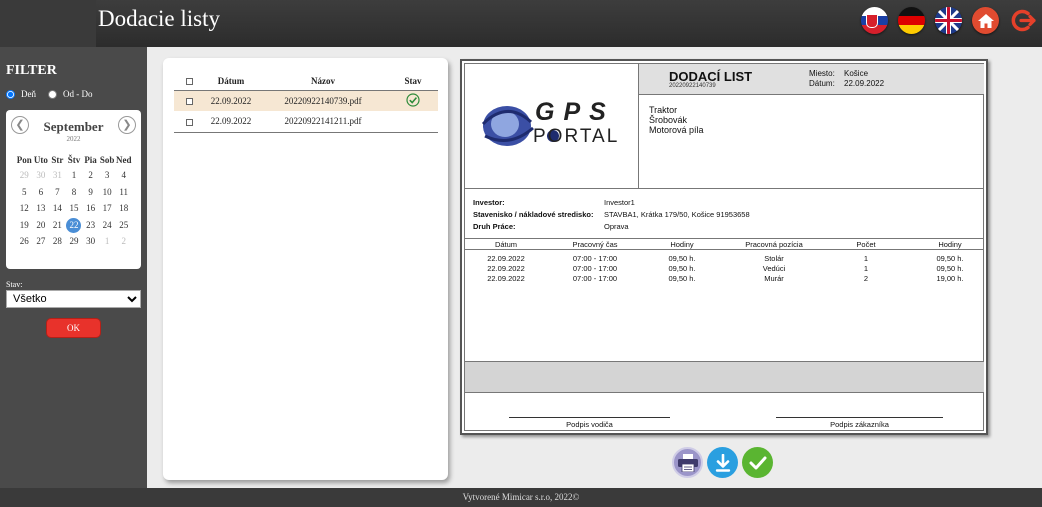 The height and width of the screenshot is (507, 1042). I want to click on home-icon, so click(985, 20).